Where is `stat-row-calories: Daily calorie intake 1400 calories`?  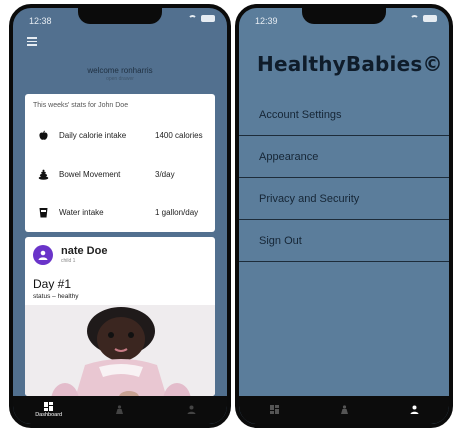 stat-row-calories: Daily calorie intake 1400 calories is located at coordinates (120, 135).